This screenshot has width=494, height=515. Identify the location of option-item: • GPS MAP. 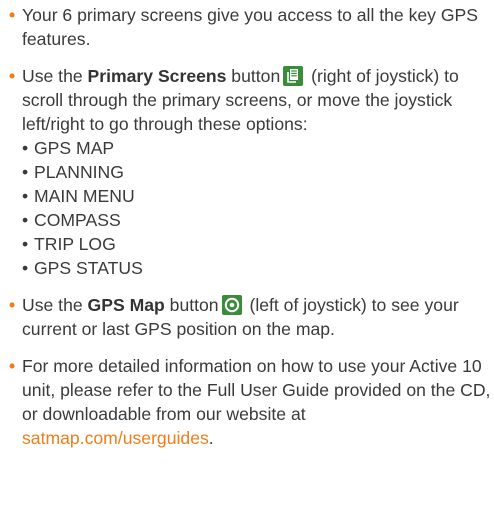
(68, 148).